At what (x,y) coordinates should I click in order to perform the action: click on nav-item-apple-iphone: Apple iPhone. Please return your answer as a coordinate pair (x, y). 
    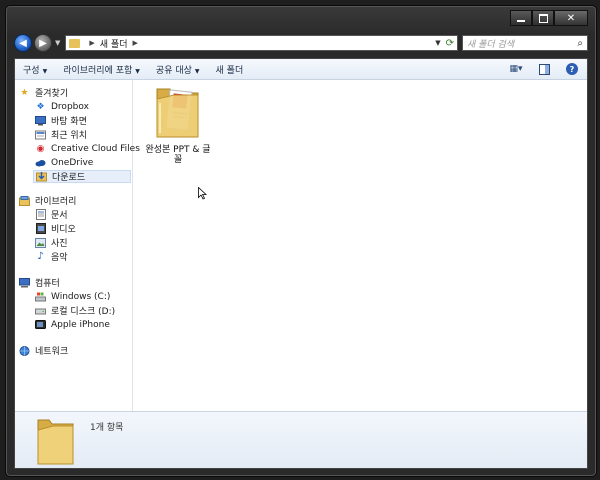
    Looking at the image, I should click on (83, 324).